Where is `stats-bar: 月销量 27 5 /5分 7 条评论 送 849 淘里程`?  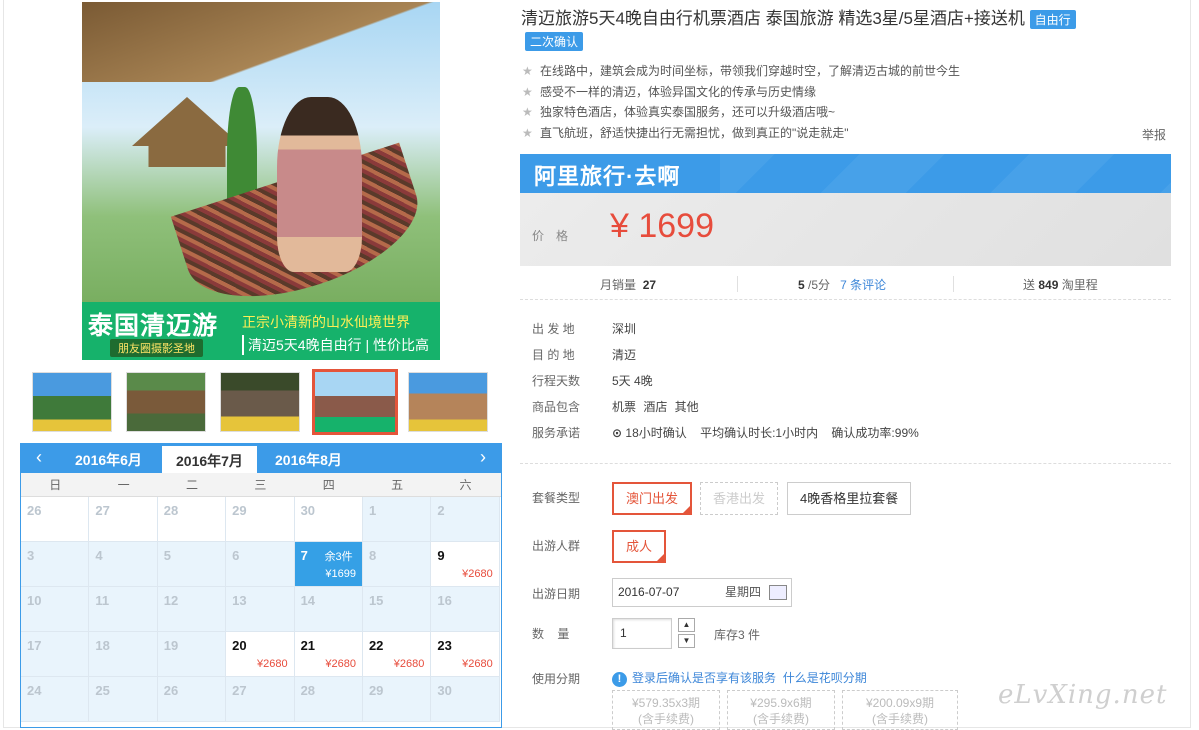 stats-bar: 月销量 27 5 /5分 7 条评论 送 849 淘里程 is located at coordinates (845, 284).